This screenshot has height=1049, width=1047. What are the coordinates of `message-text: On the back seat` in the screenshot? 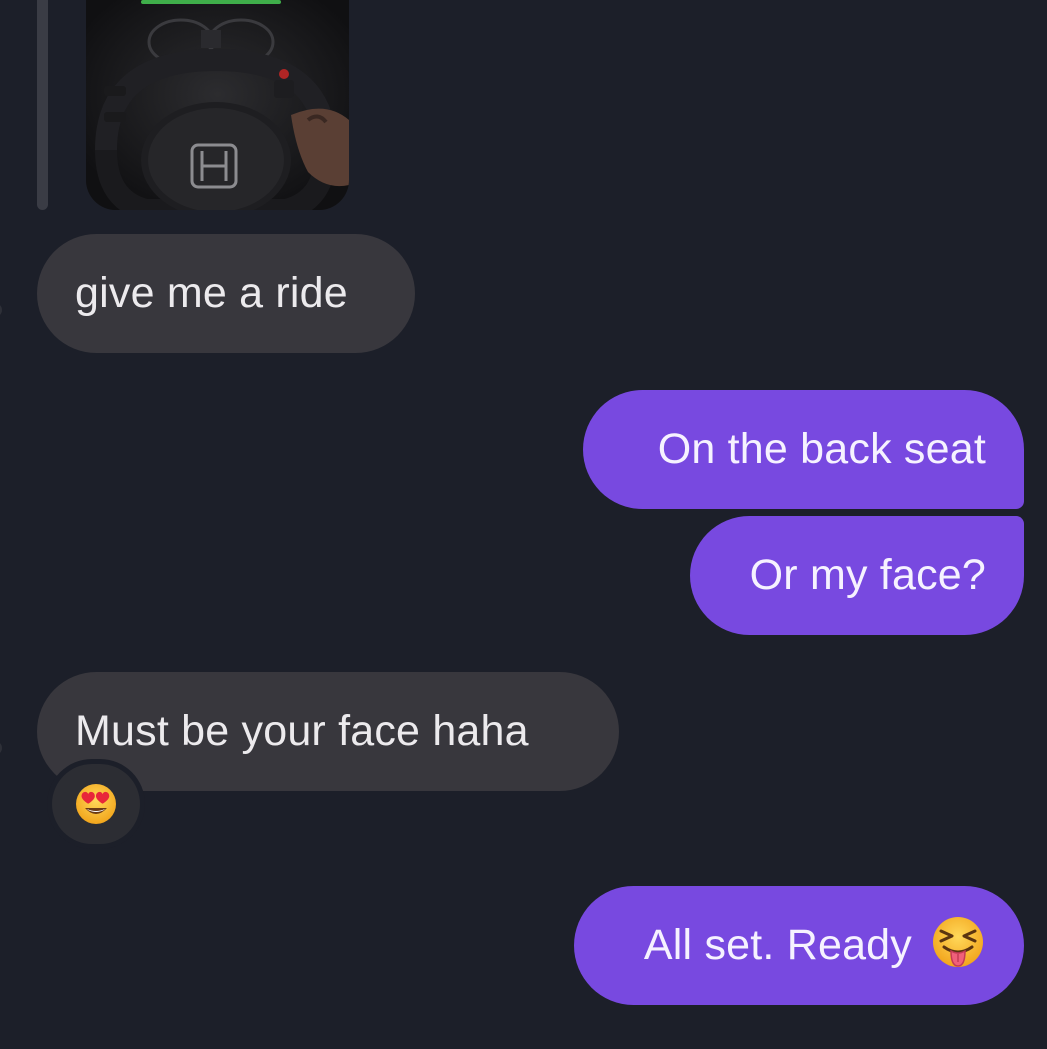 It's located at (821, 449).